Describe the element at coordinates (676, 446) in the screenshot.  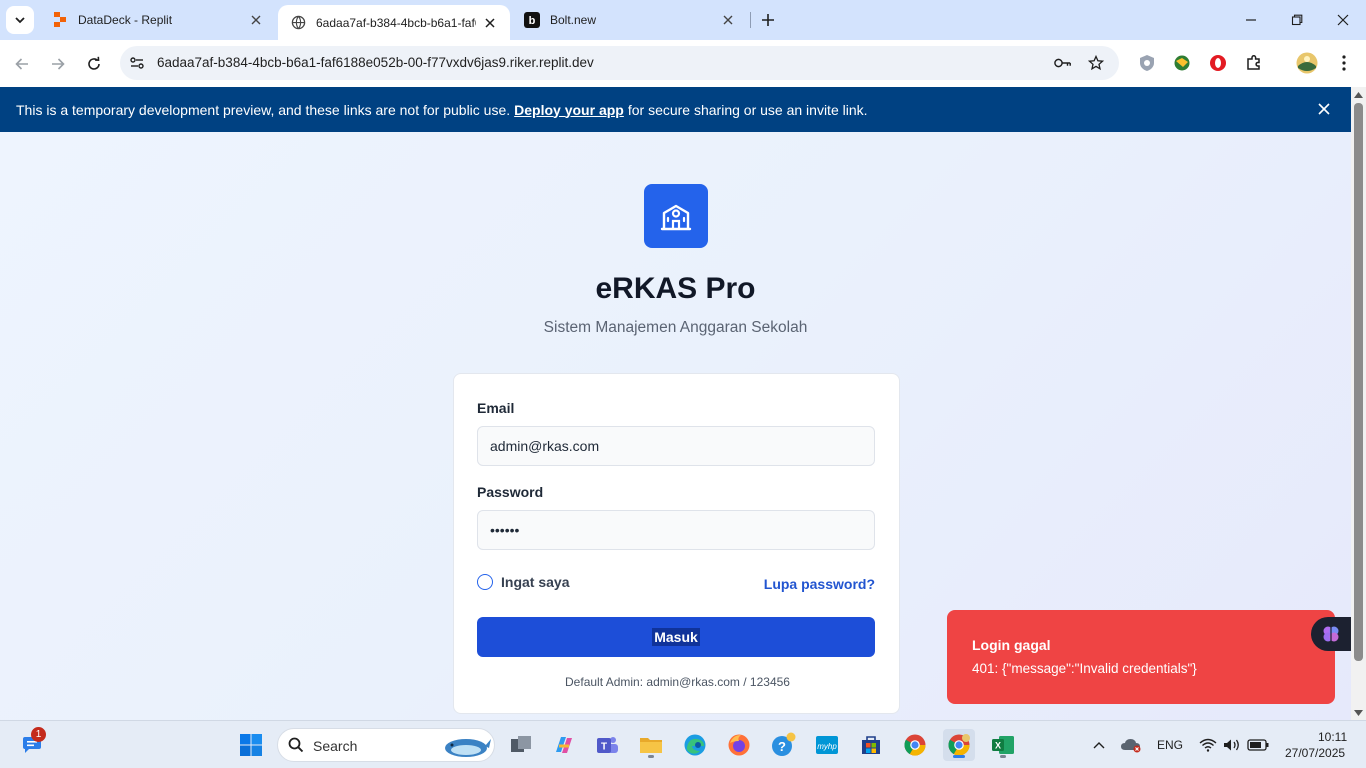
I see `email-field` at that location.